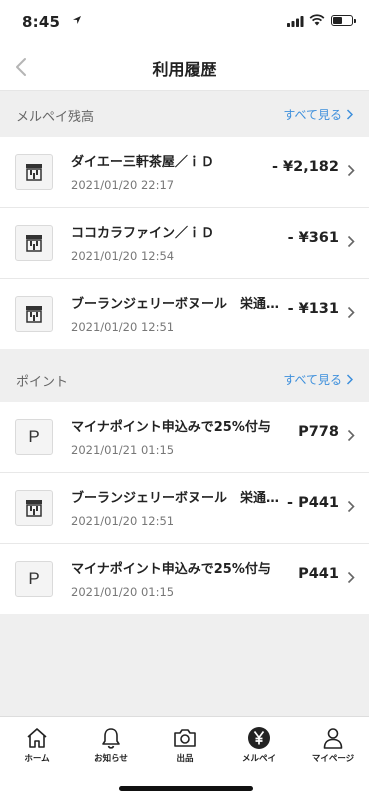 The width and height of the screenshot is (369, 801). I want to click on transaction-name: ココカラファイン／ｉＤ, so click(143, 233).